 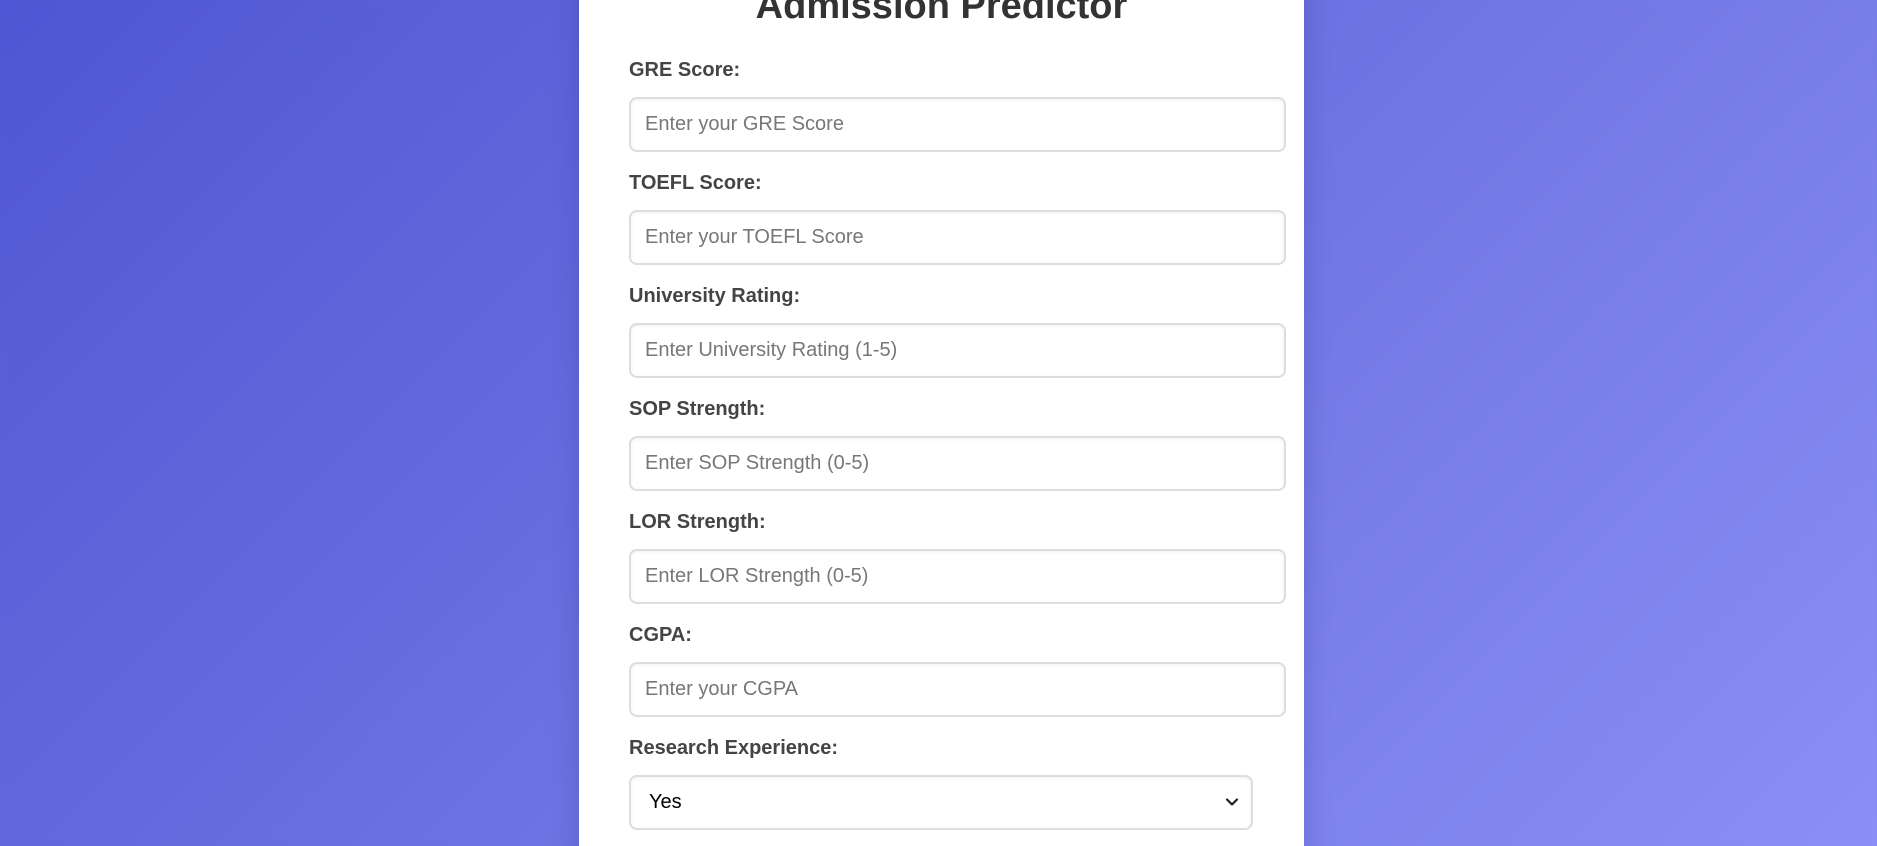 I want to click on research-experience-value: Yes, so click(x=665, y=802).